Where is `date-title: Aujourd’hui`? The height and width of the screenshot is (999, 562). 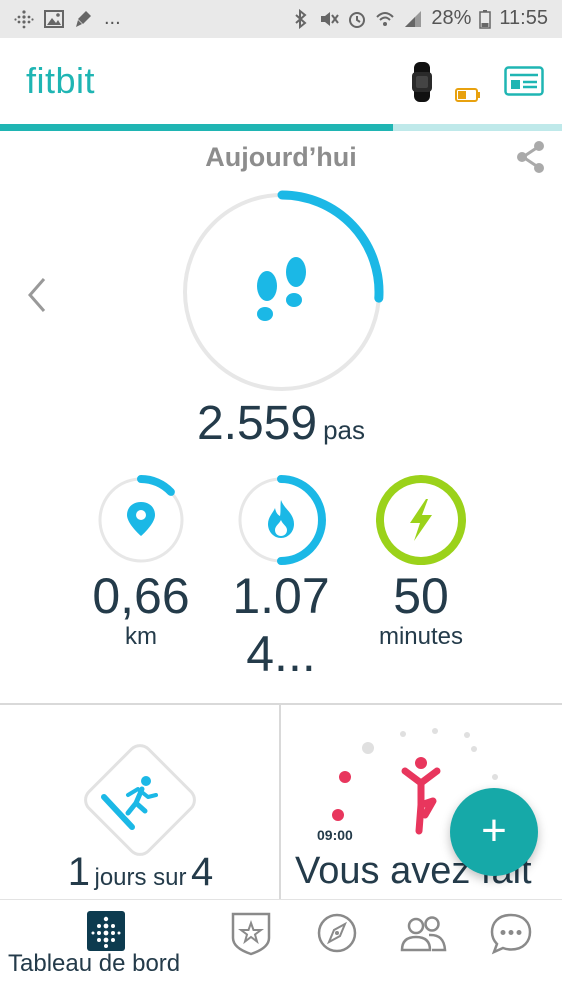 date-title: Aujourd’hui is located at coordinates (281, 157).